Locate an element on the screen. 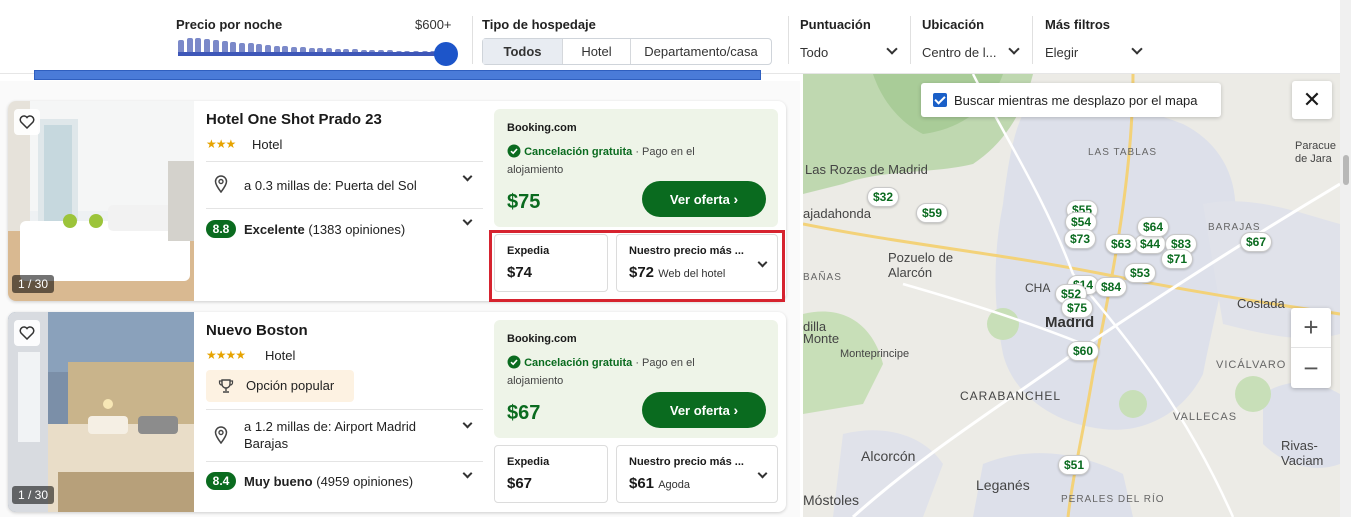 The image size is (1351, 517). offer-price: $67 is located at coordinates (524, 413).